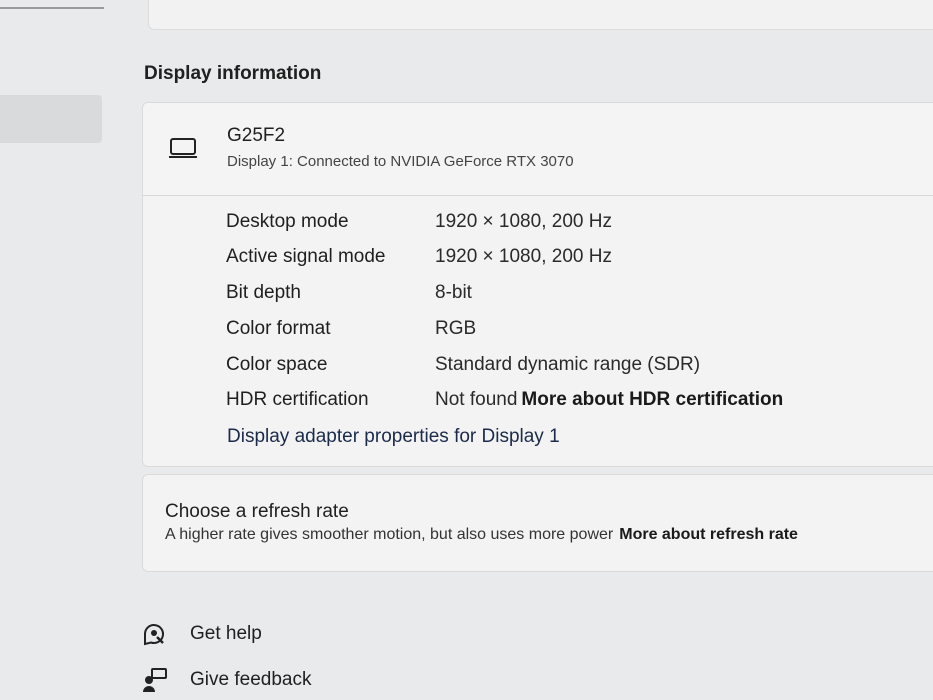 Image resolution: width=933 pixels, height=700 pixels. What do you see at coordinates (155, 680) in the screenshot?
I see `feedback-icon` at bounding box center [155, 680].